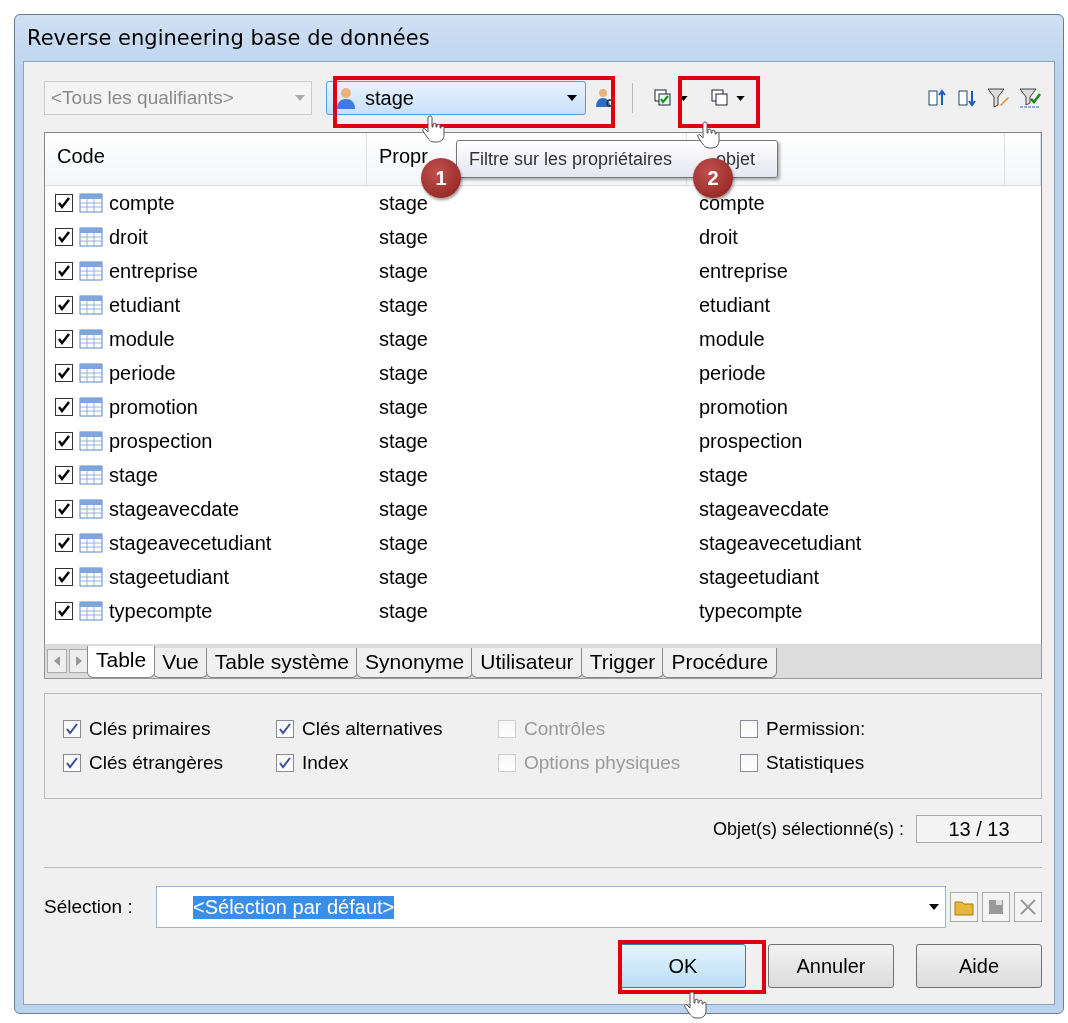 This screenshot has width=1068, height=1023. What do you see at coordinates (759, 577) in the screenshot?
I see `table-cell: stageetudiant` at bounding box center [759, 577].